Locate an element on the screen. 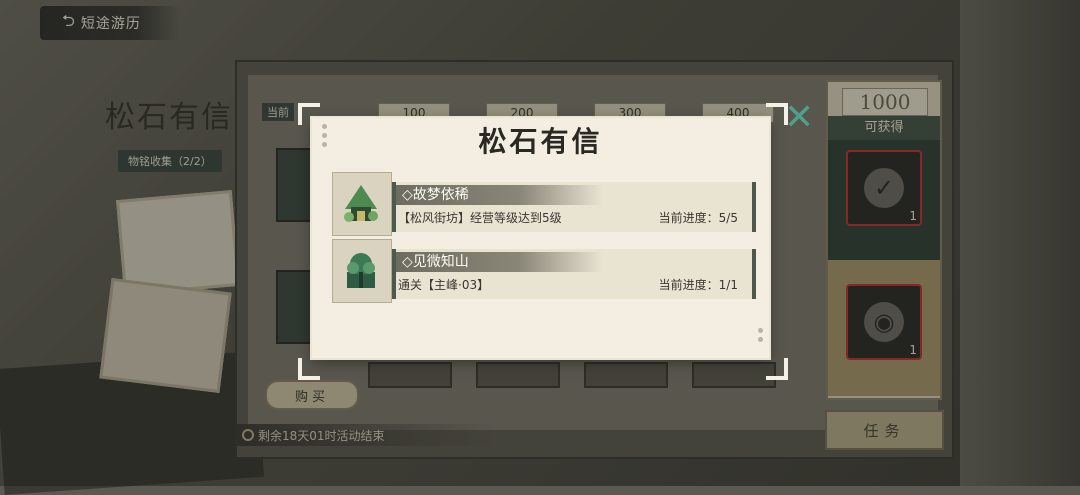 Image resolution: width=1080 pixels, height=495 pixels. tree-art-icon is located at coordinates (361, 270).